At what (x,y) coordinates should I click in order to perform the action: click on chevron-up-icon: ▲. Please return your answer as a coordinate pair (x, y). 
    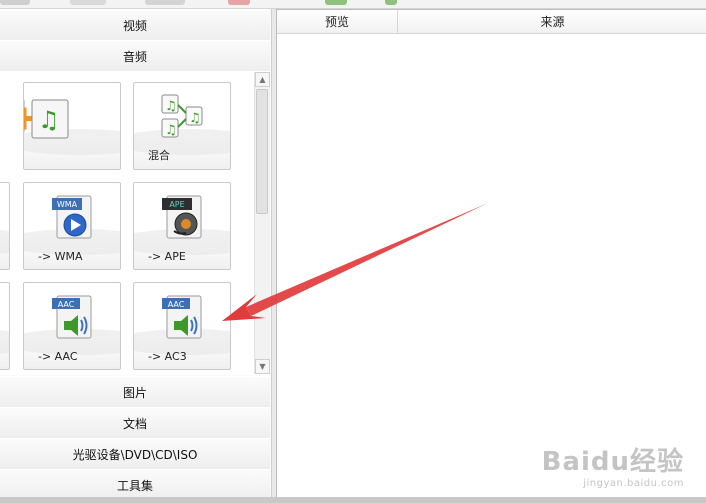
    Looking at the image, I should click on (262, 79).